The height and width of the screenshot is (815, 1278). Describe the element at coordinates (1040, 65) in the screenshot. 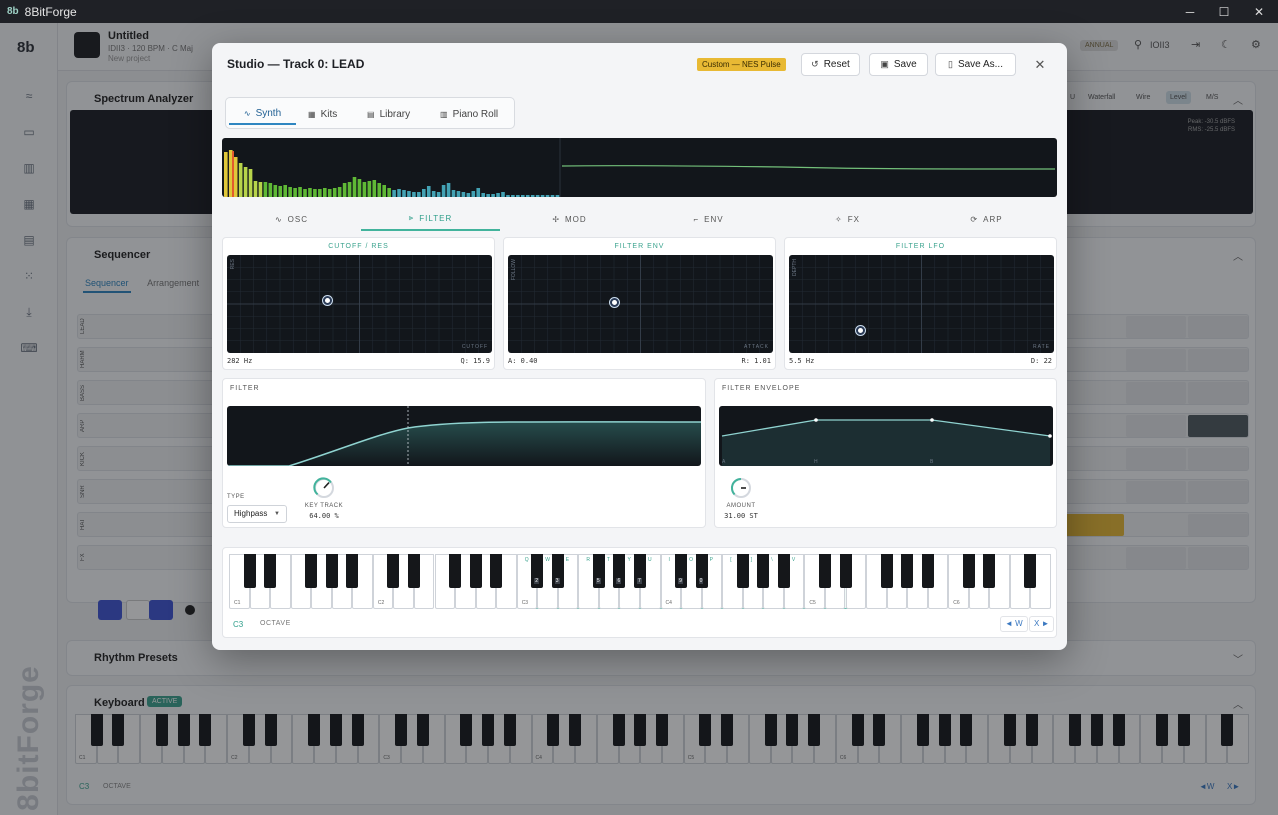

I see `modal-close-button: ✕` at that location.